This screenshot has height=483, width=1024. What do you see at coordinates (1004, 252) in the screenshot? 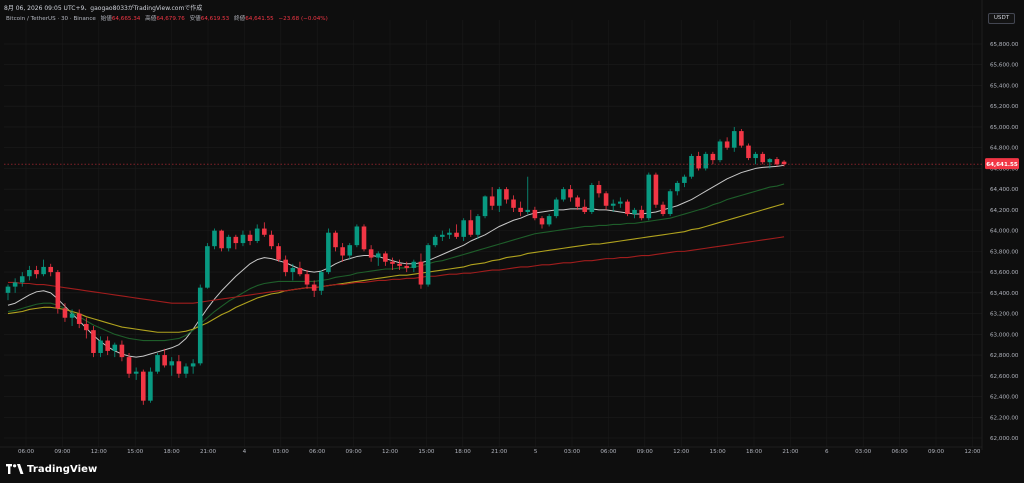
I see `price-tick-label: 63,800.00` at bounding box center [1004, 252].